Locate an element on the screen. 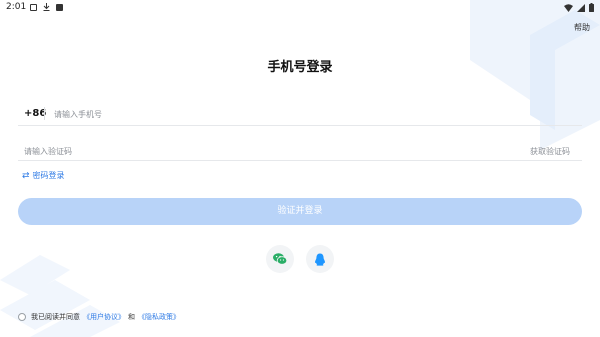 The width and height of the screenshot is (600, 337). status-bar: 2:01 is located at coordinates (300, 8).